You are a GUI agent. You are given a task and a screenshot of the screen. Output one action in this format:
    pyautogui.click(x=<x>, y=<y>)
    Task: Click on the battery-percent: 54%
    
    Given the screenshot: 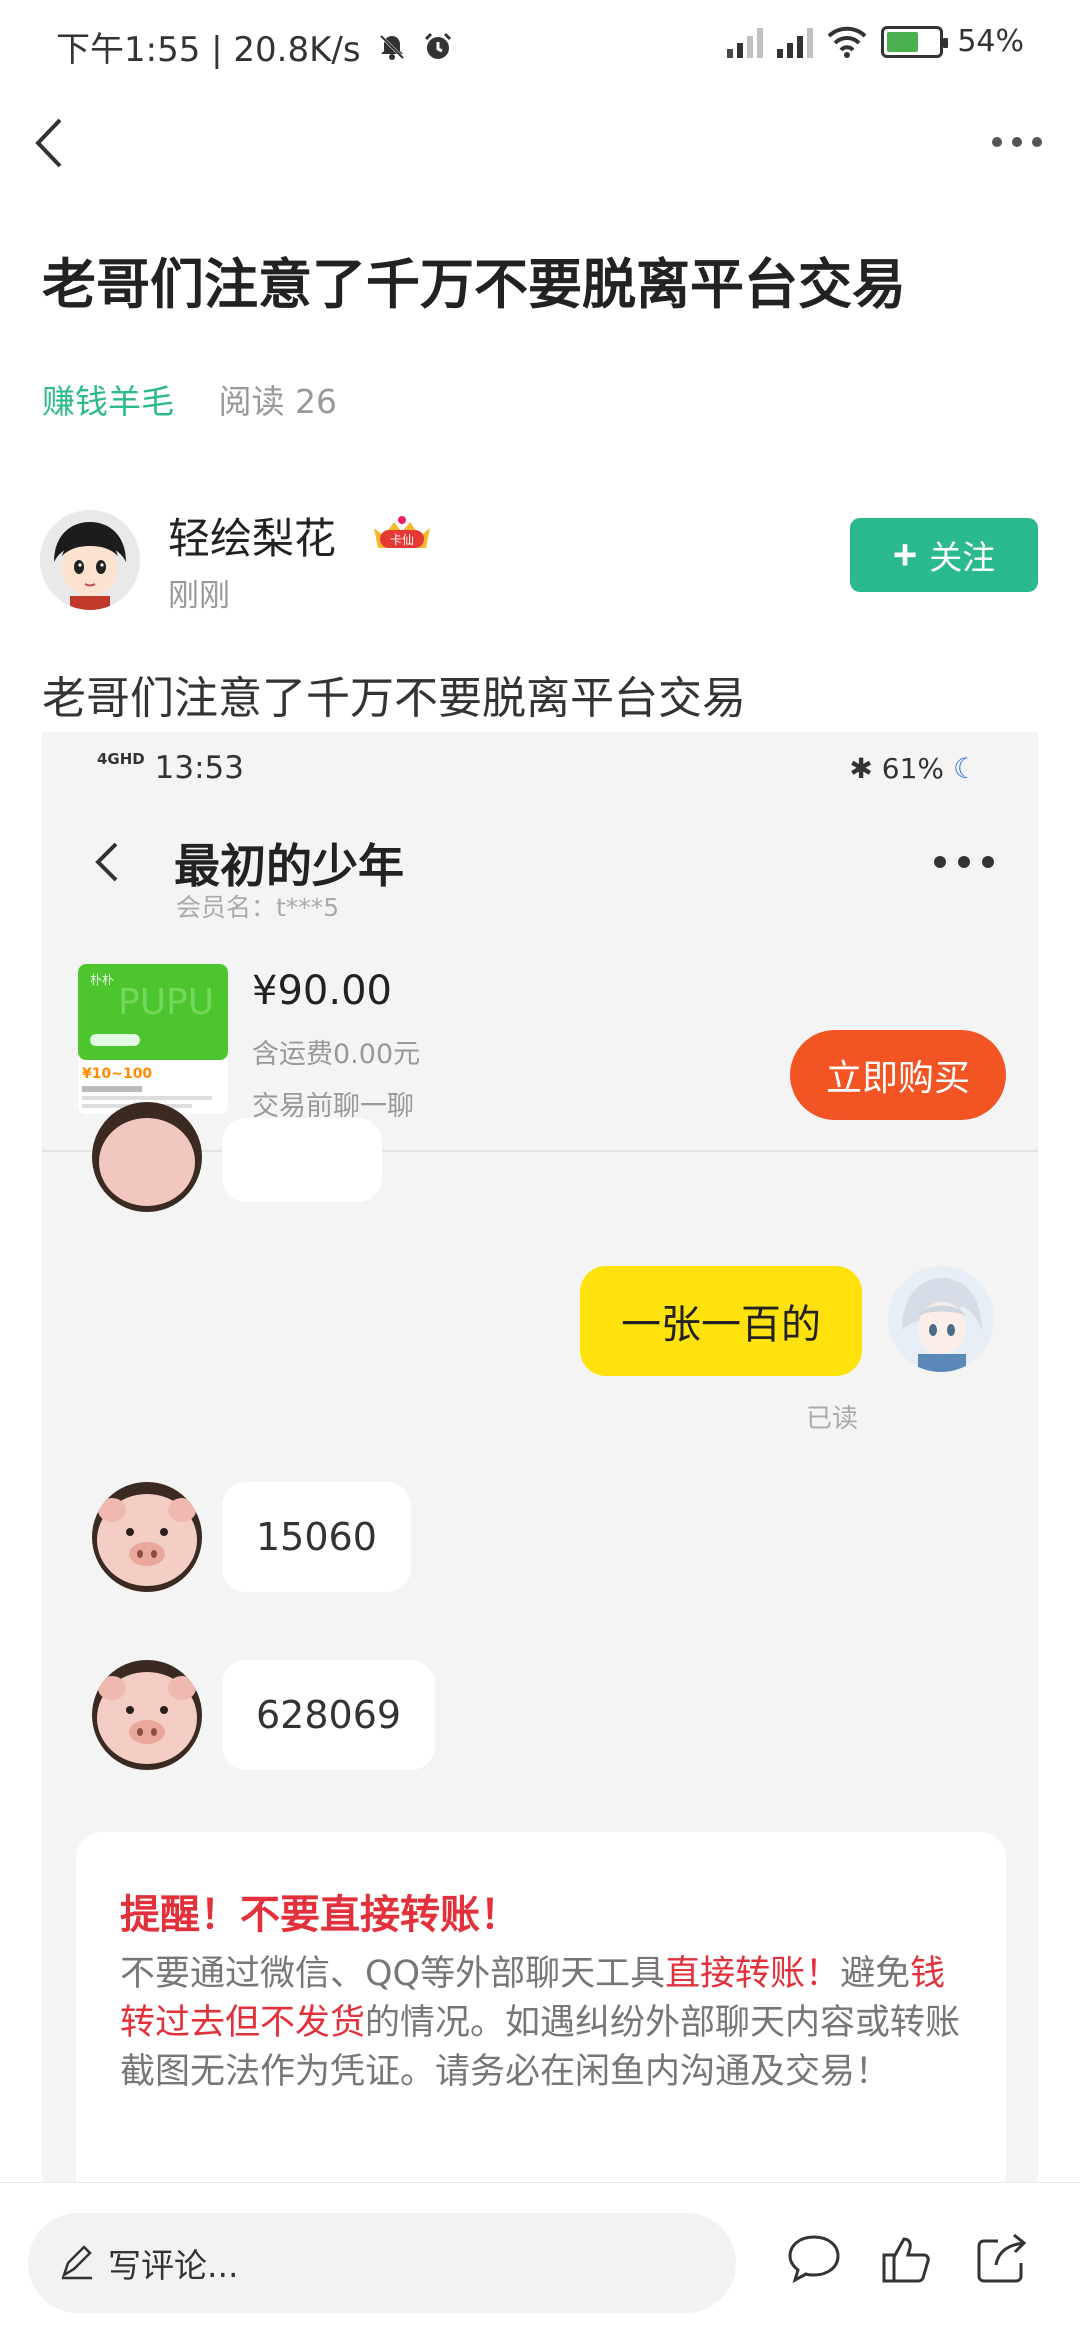 What is the action you would take?
    pyautogui.click(x=990, y=41)
    